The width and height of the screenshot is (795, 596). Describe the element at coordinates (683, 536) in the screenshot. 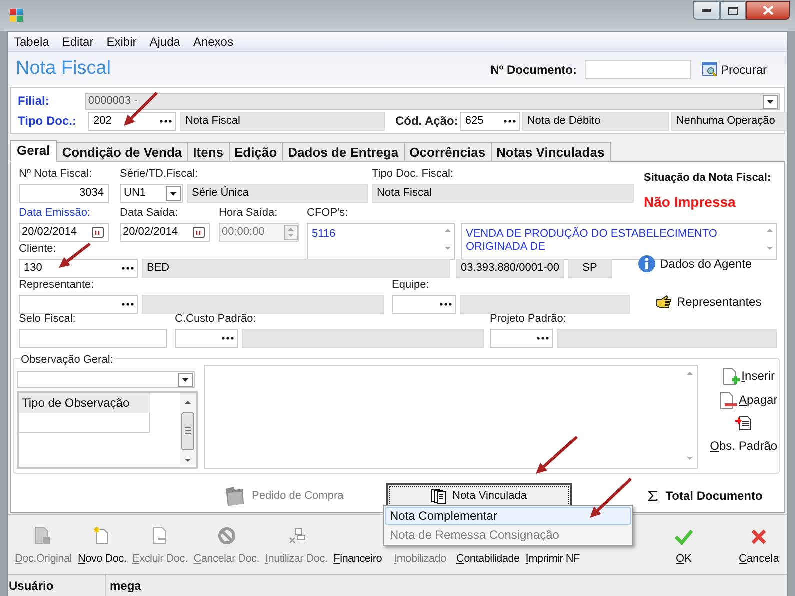

I see `checkmark-icon` at that location.